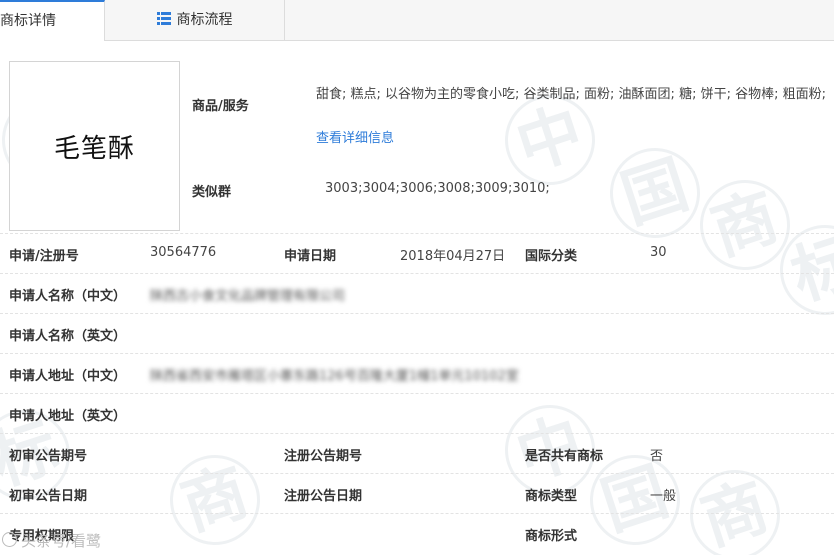  What do you see at coordinates (355, 138) in the screenshot?
I see `view-details-link: 查看详细信息` at bounding box center [355, 138].